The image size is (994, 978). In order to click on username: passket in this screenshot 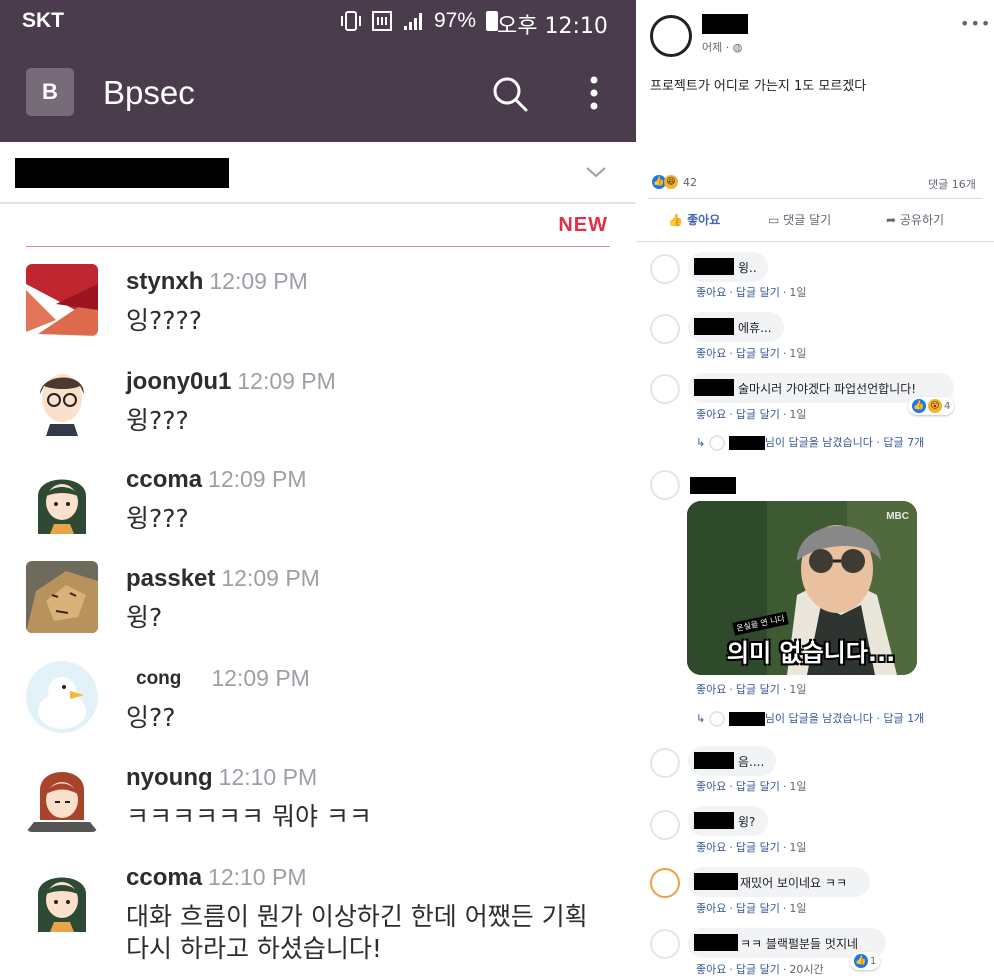, I will do `click(170, 578)`.